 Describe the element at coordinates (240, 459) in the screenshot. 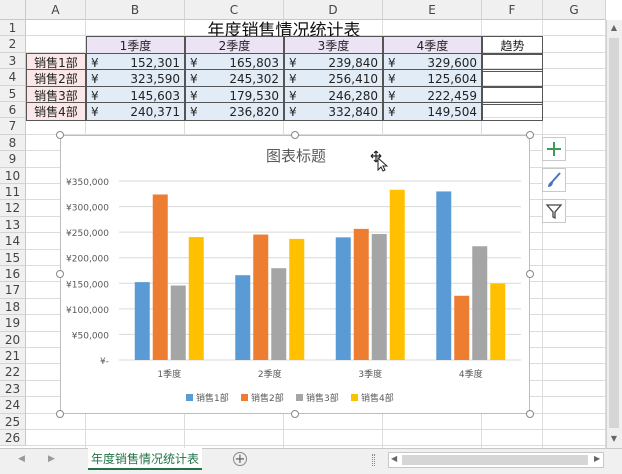

I see `add-sheet-plus-icon: +` at that location.